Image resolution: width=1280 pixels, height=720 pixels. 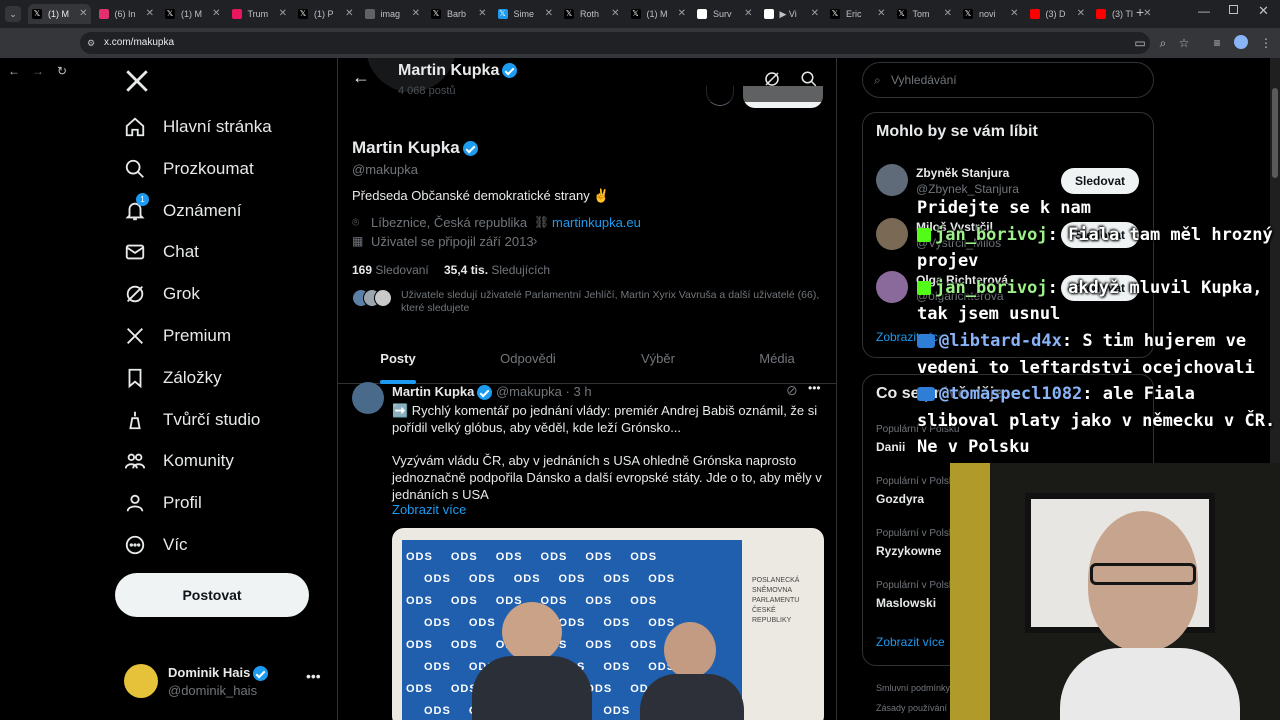 I want to click on cast-icon: ▭, so click(x=1140, y=43).